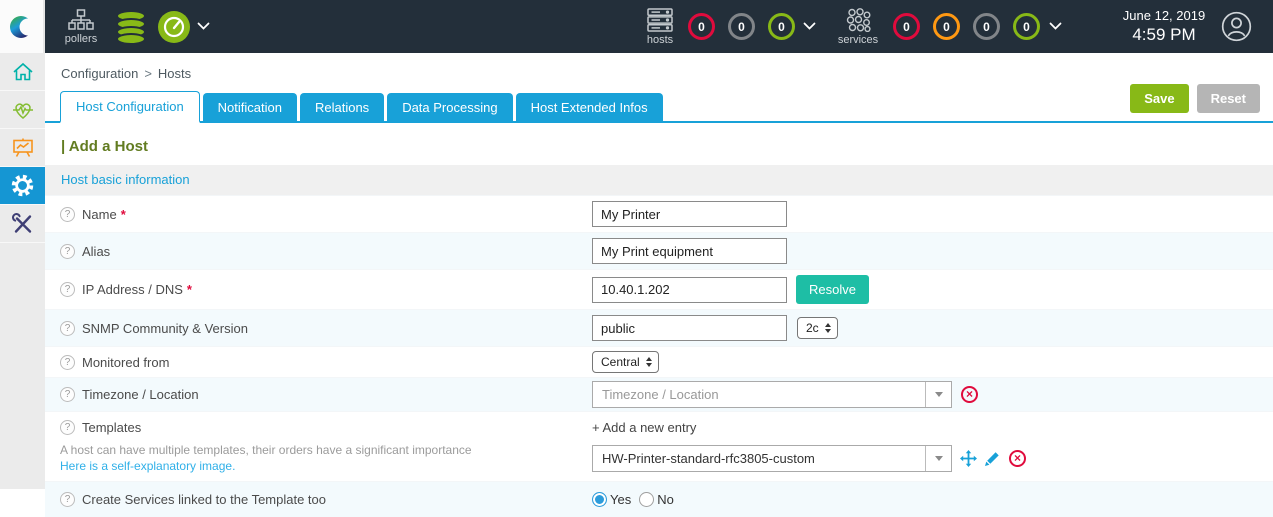  Describe the element at coordinates (326, 251) in the screenshot. I see `alias-label-cell: ? Alias` at that location.